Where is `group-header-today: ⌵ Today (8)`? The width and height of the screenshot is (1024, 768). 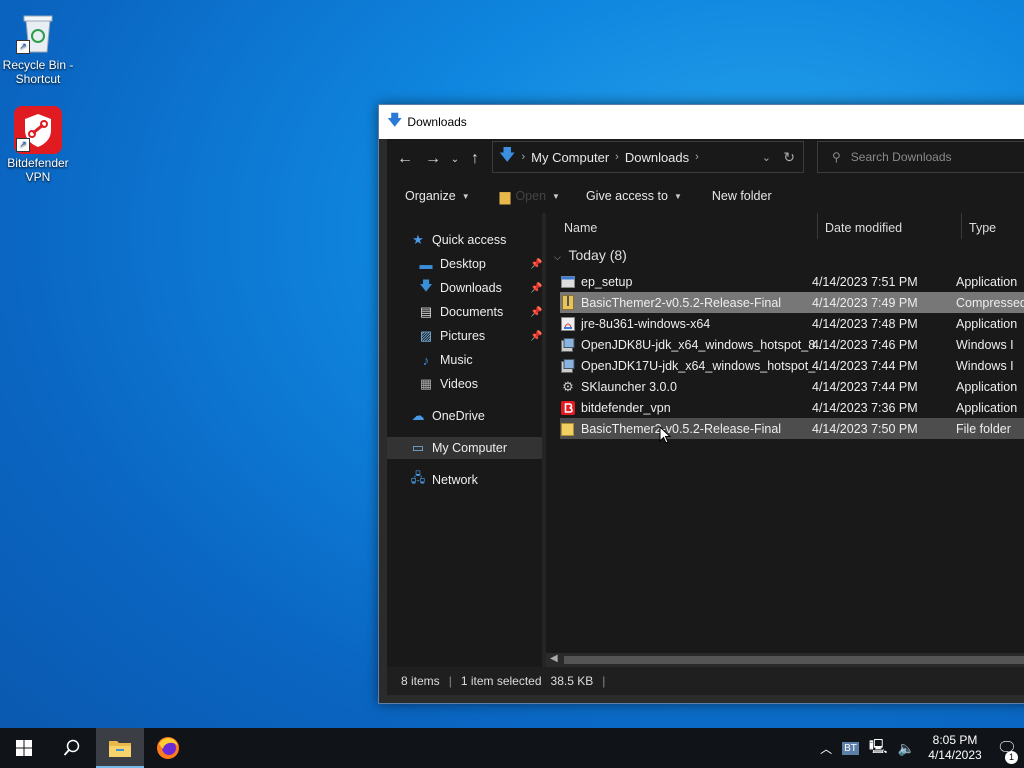 group-header-today: ⌵ Today (8) is located at coordinates (590, 255).